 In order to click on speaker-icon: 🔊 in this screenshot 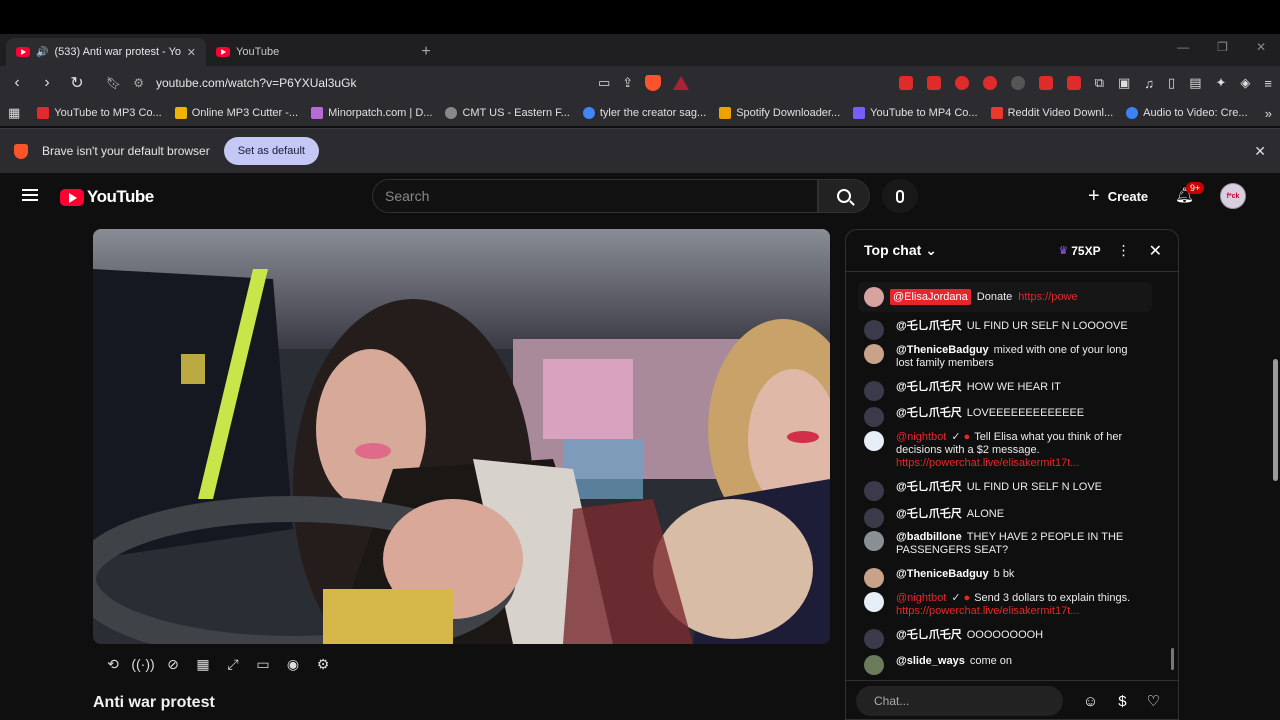, I will do `click(42, 52)`.